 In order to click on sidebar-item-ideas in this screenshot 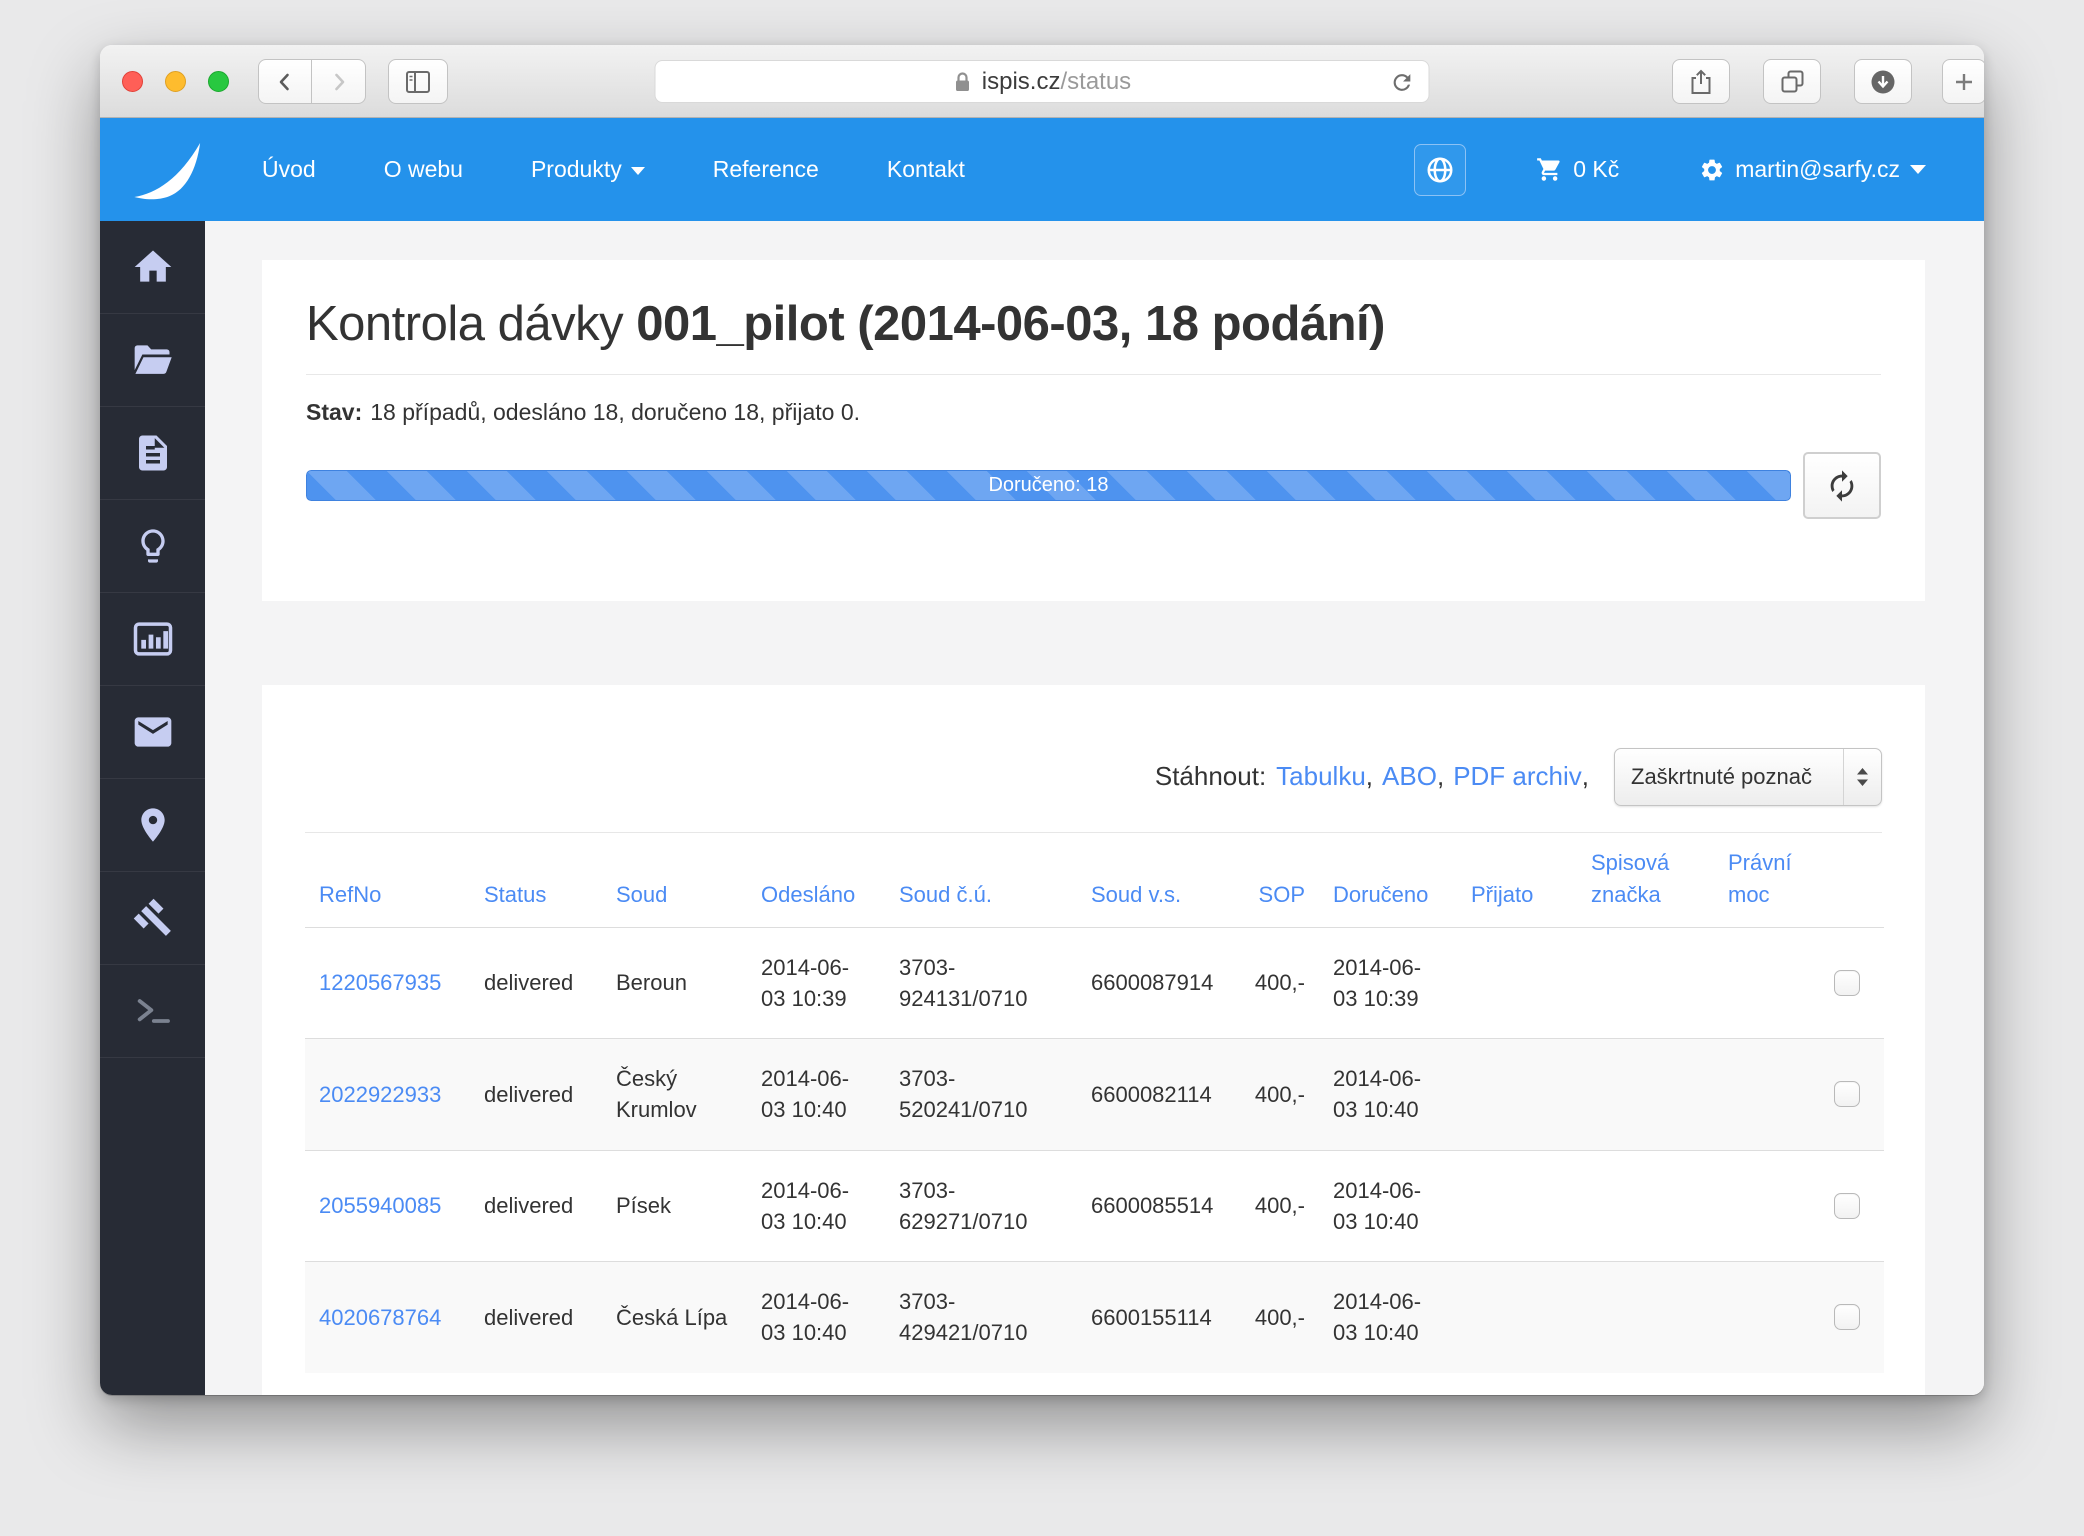, I will do `click(152, 546)`.